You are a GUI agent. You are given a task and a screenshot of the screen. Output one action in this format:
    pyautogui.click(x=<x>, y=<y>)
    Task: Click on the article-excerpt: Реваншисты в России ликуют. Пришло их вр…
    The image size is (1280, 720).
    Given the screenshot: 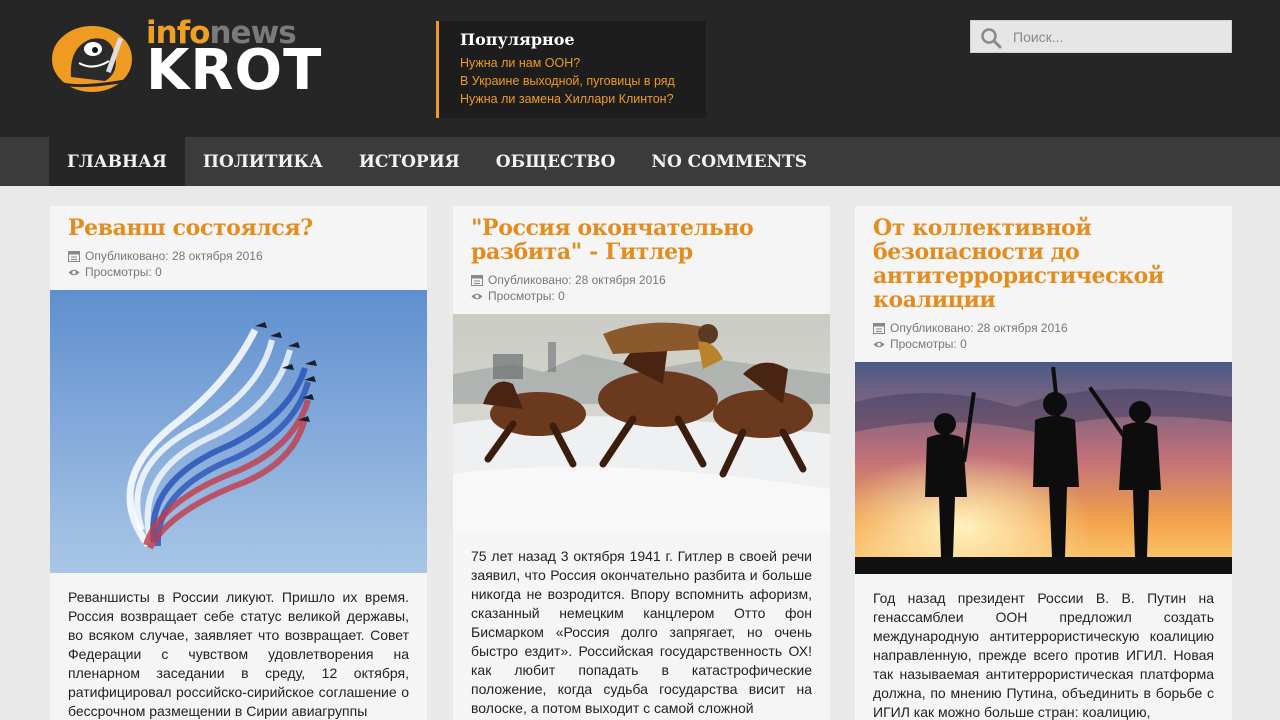 What is the action you would take?
    pyautogui.click(x=238, y=654)
    